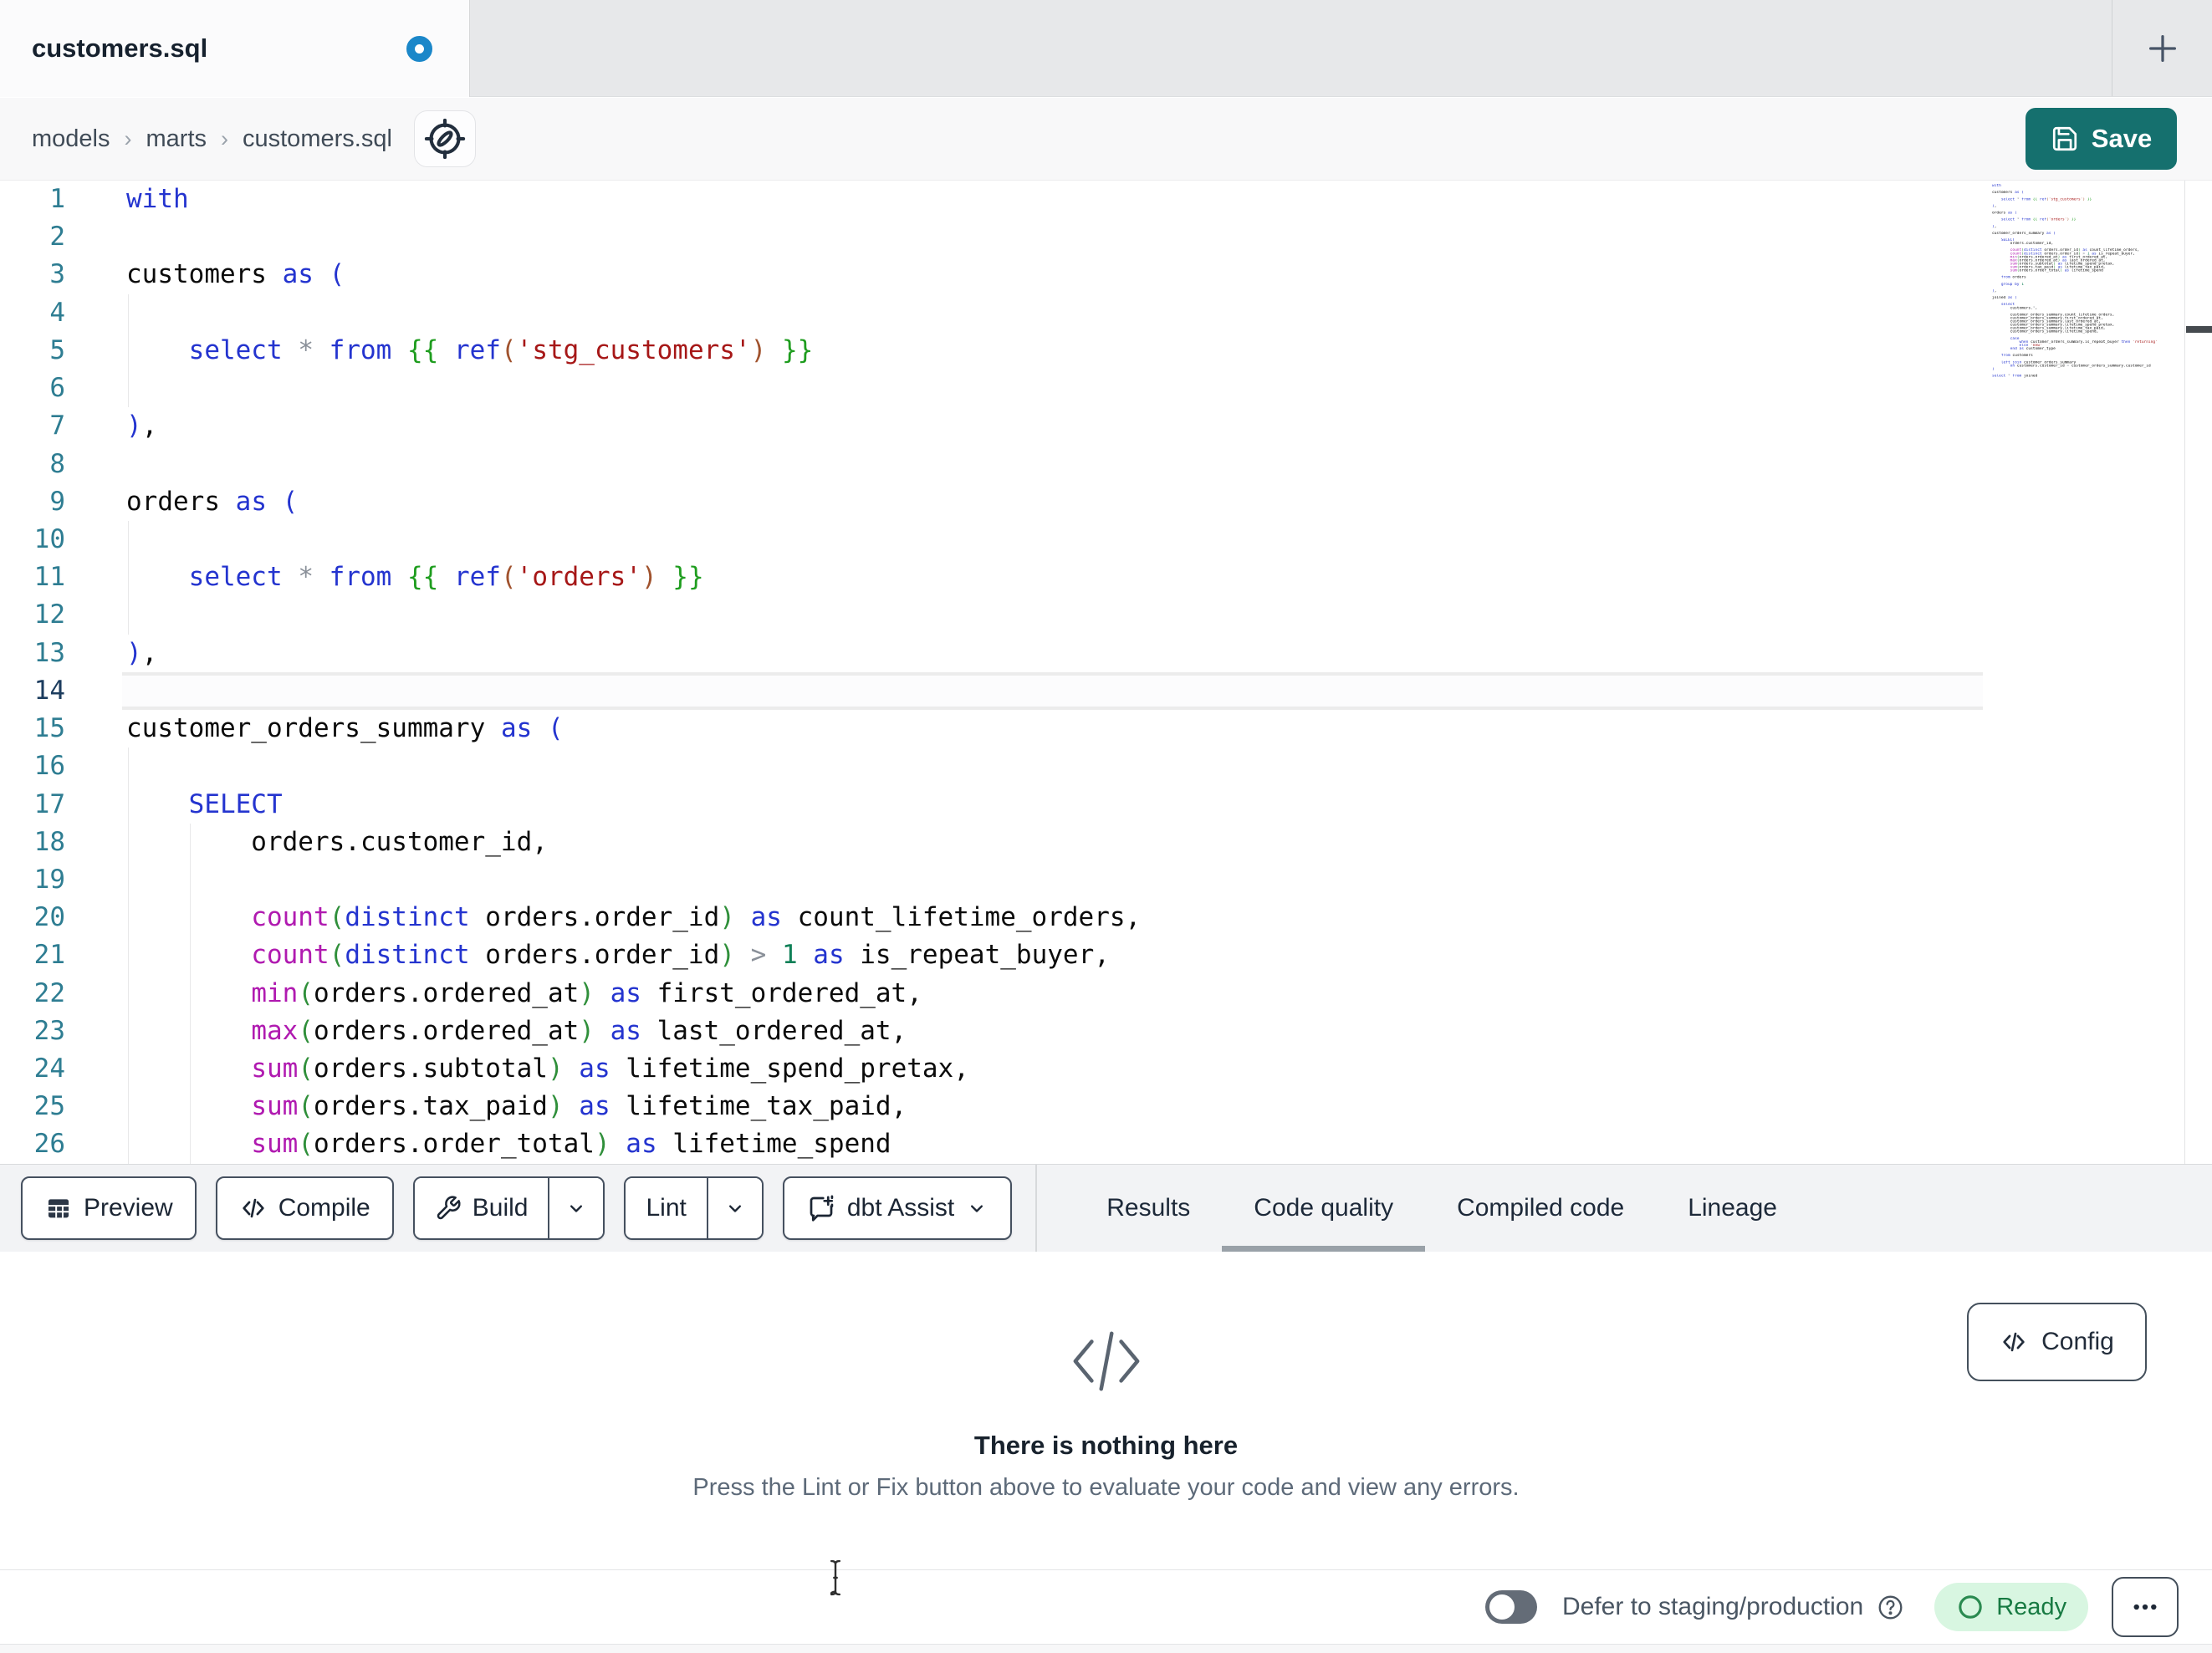 This screenshot has width=2212, height=1653. What do you see at coordinates (32, 1069) in the screenshot?
I see `line-number: 24` at bounding box center [32, 1069].